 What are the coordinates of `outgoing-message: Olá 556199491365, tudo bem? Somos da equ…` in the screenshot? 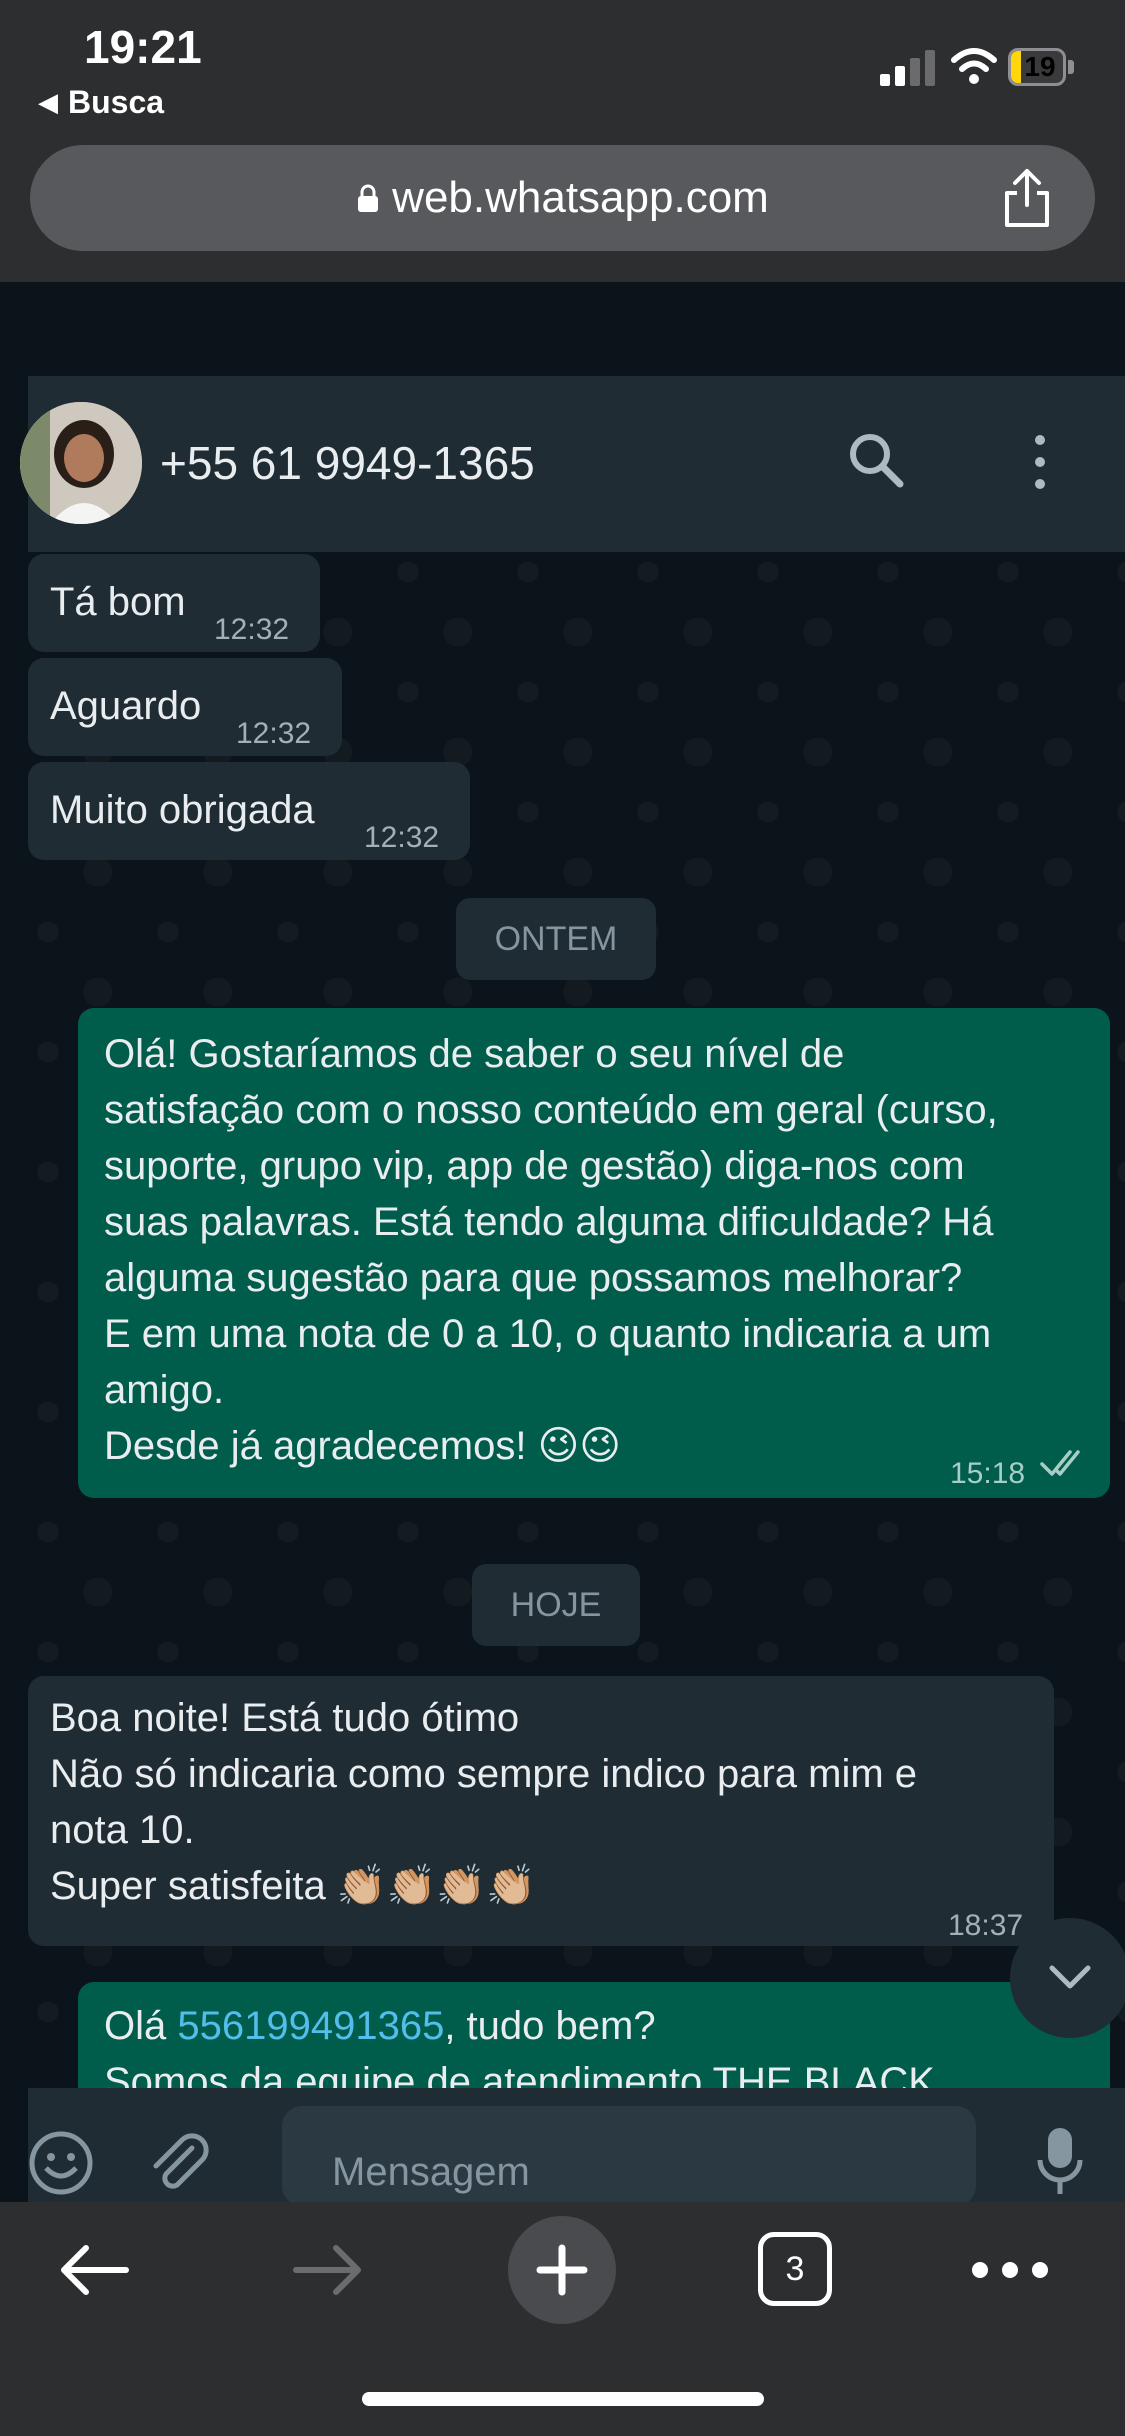 It's located at (594, 2035).